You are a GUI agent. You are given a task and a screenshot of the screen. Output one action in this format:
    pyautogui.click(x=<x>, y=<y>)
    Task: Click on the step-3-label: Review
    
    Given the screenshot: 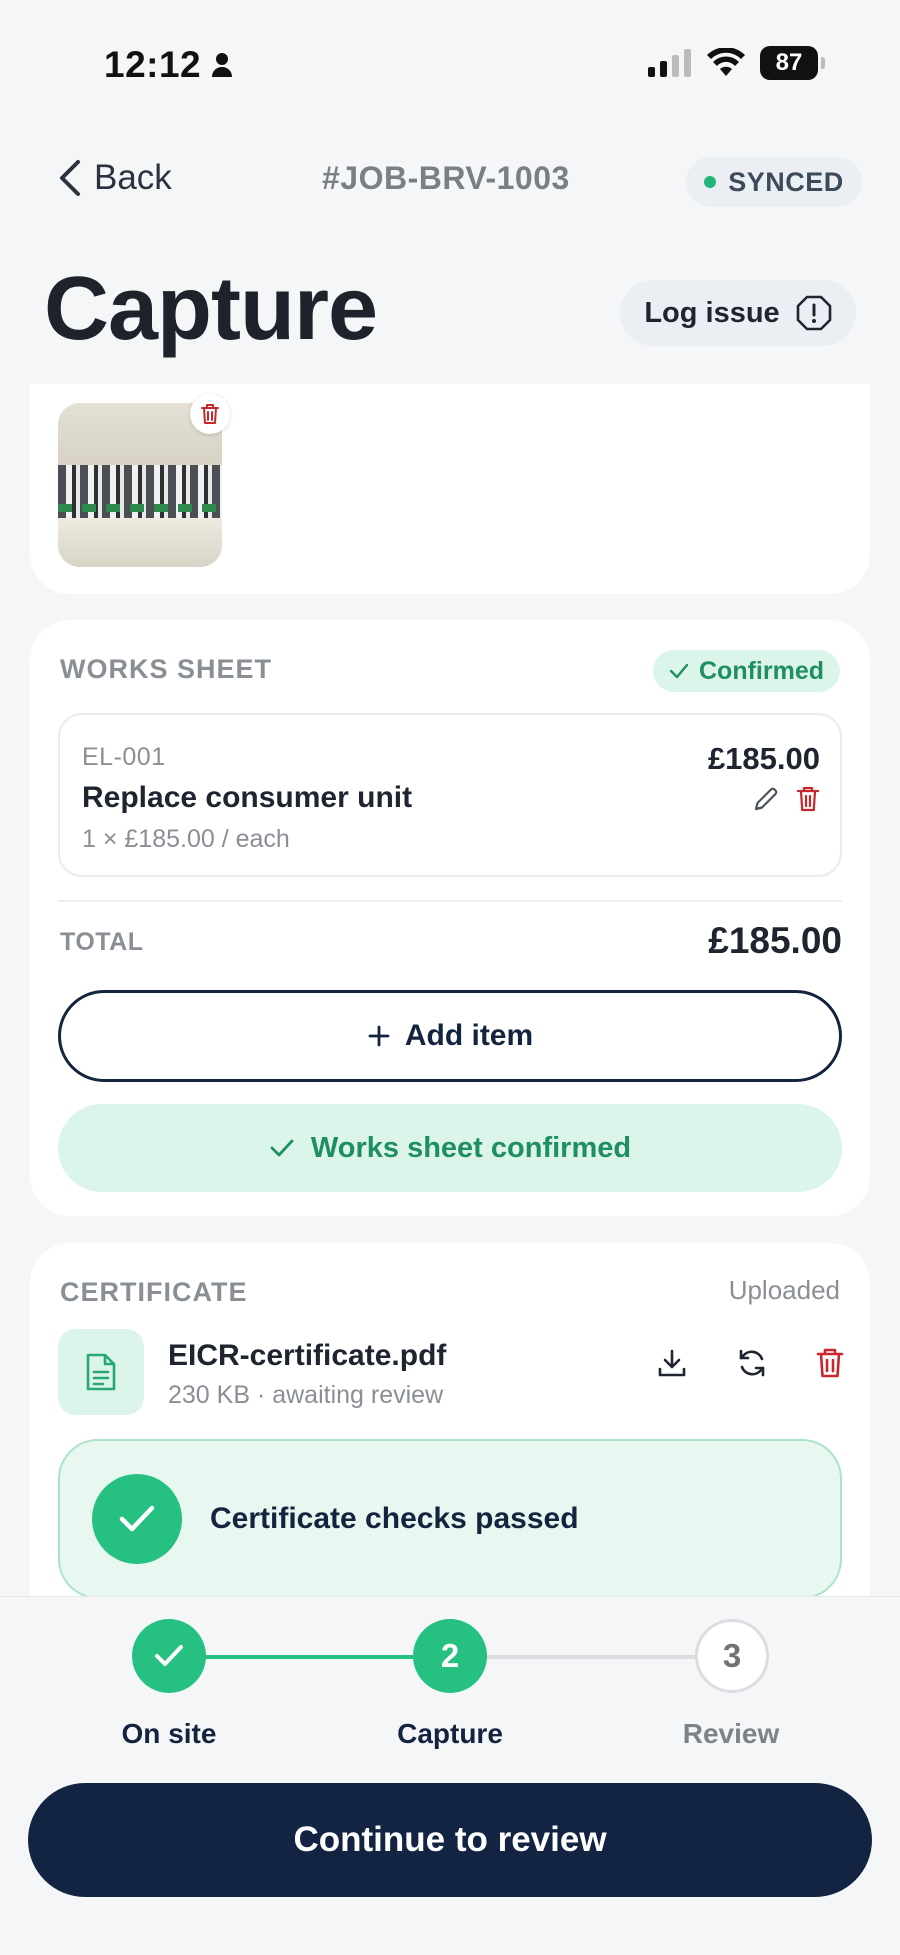 What is the action you would take?
    pyautogui.click(x=731, y=1733)
    